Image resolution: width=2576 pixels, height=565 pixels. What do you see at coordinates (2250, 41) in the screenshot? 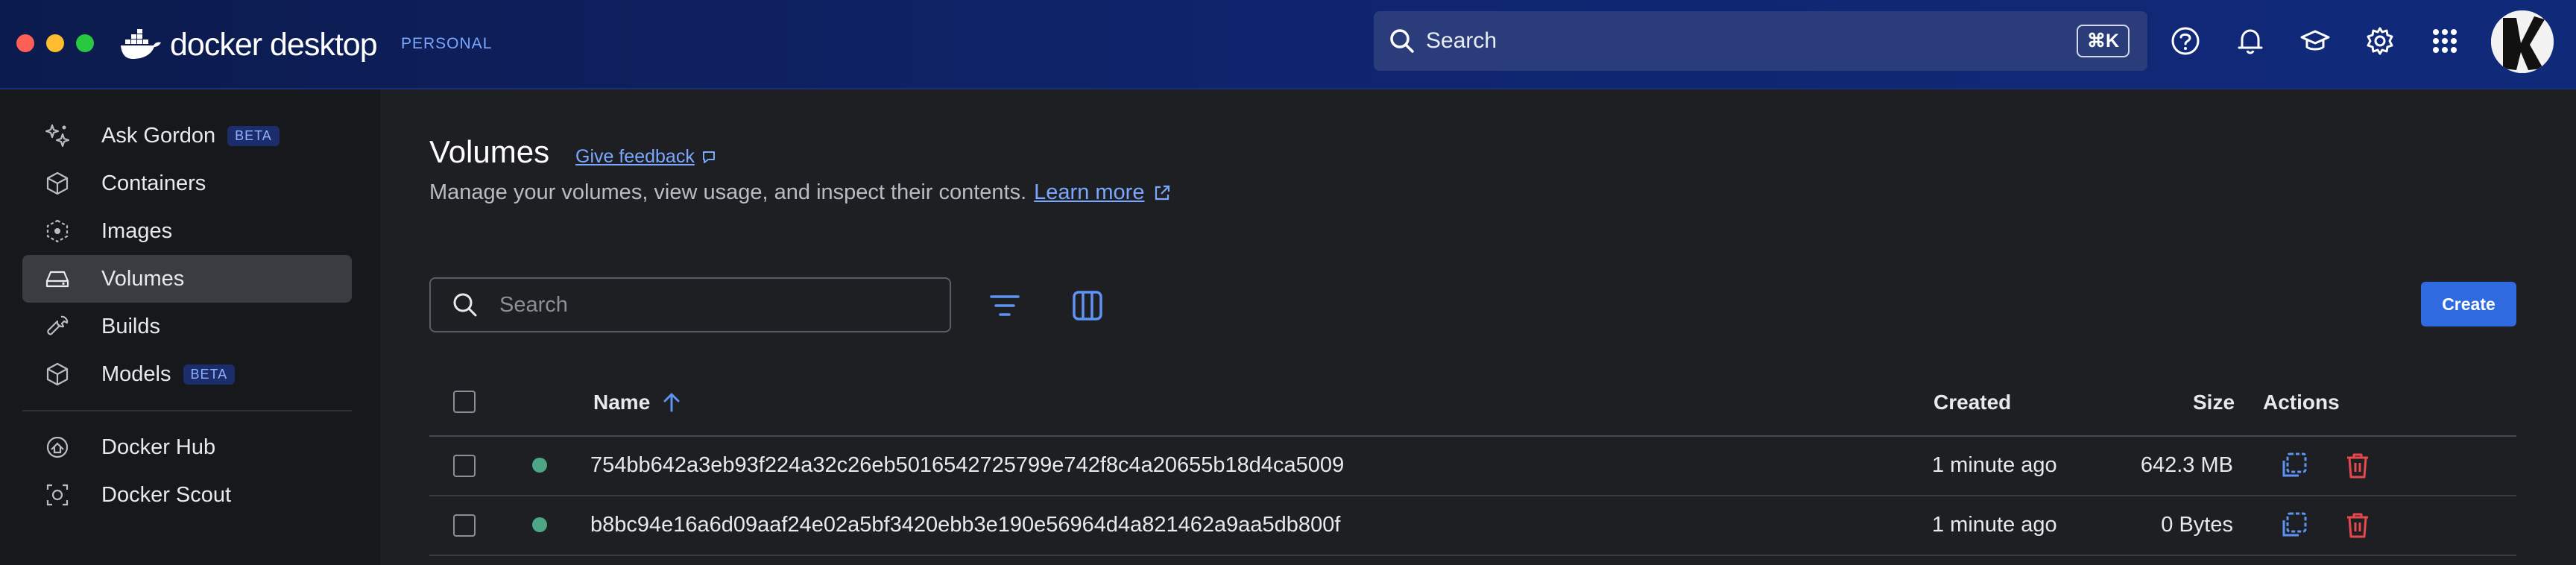
I see `bell-icon` at bounding box center [2250, 41].